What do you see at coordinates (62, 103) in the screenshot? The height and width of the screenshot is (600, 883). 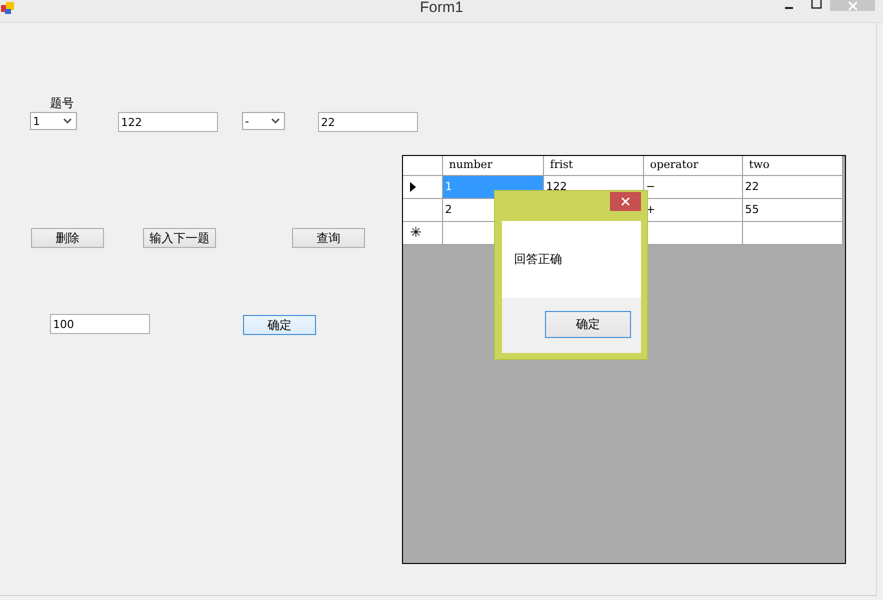 I see `question-number-label: 题号` at bounding box center [62, 103].